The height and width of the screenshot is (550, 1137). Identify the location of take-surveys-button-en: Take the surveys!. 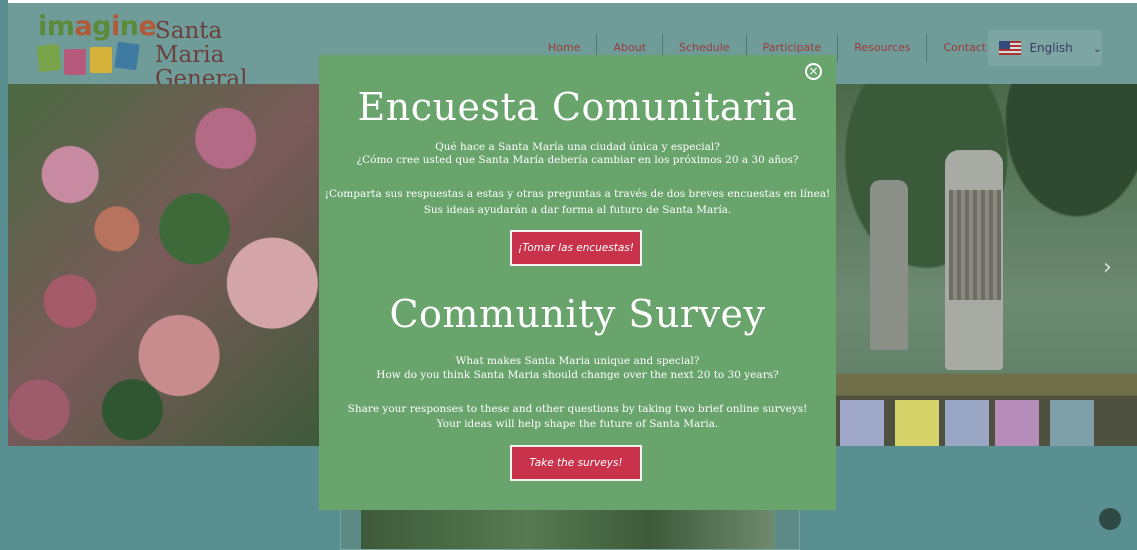
(576, 463).